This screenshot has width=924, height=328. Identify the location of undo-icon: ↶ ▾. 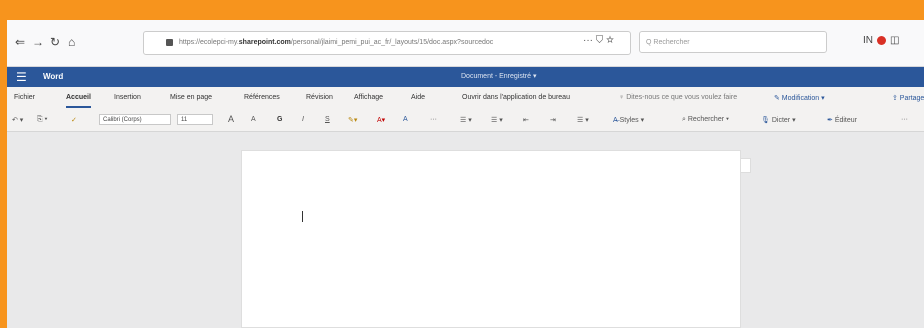
(17, 120).